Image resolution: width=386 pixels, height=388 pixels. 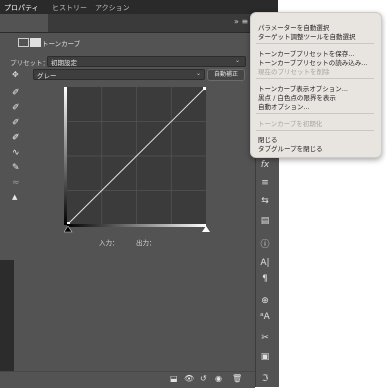 I want to click on input-label: 入力：, so click(x=109, y=243).